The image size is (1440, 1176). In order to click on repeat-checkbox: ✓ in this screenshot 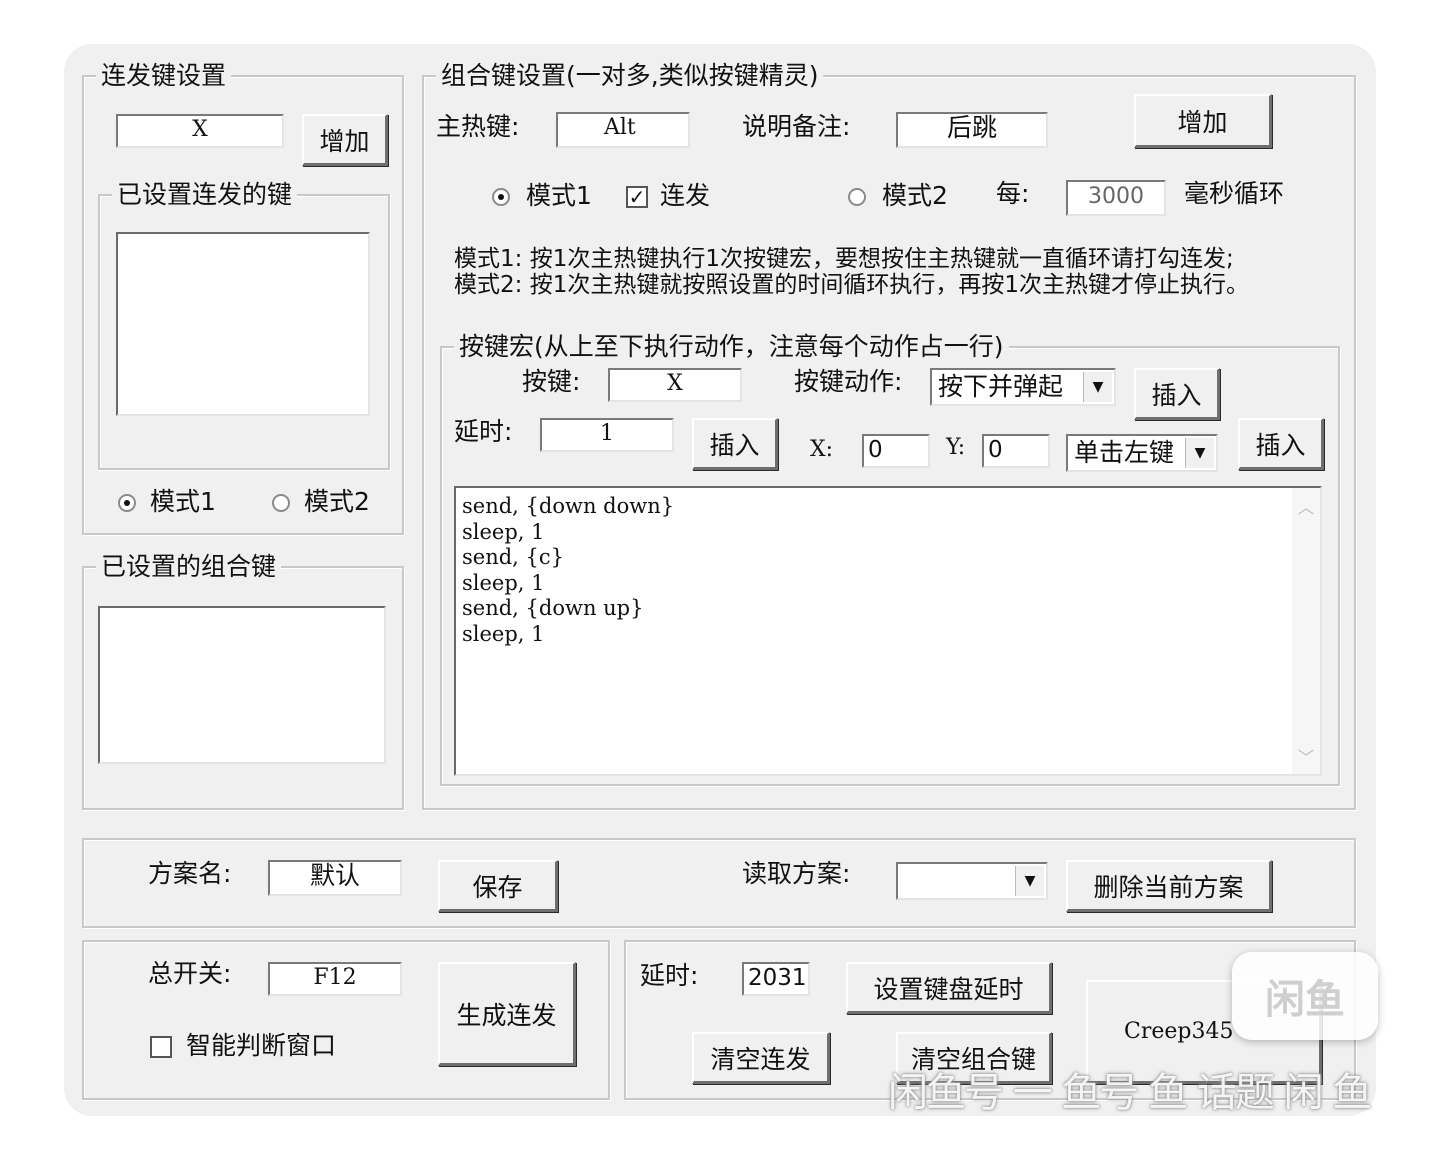, I will do `click(637, 197)`.